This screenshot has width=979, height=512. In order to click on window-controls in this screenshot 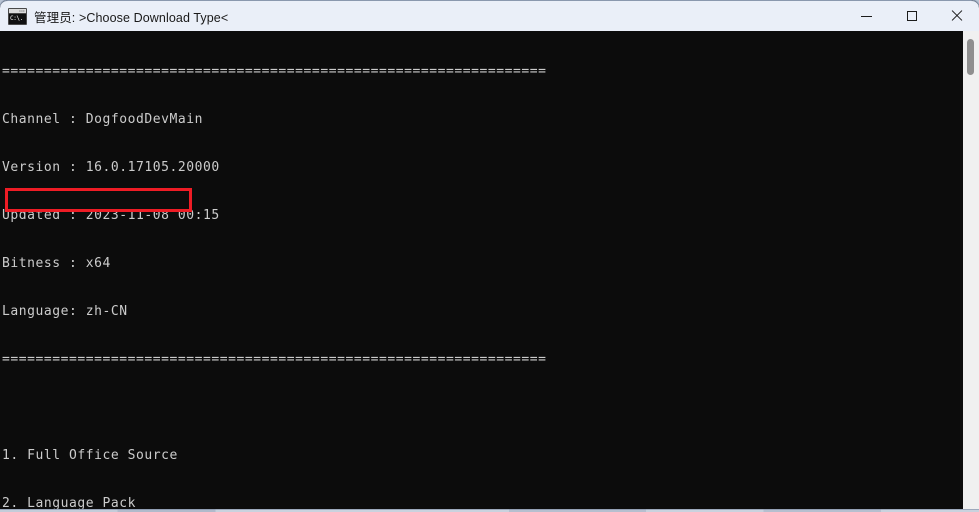, I will do `click(911, 16)`.